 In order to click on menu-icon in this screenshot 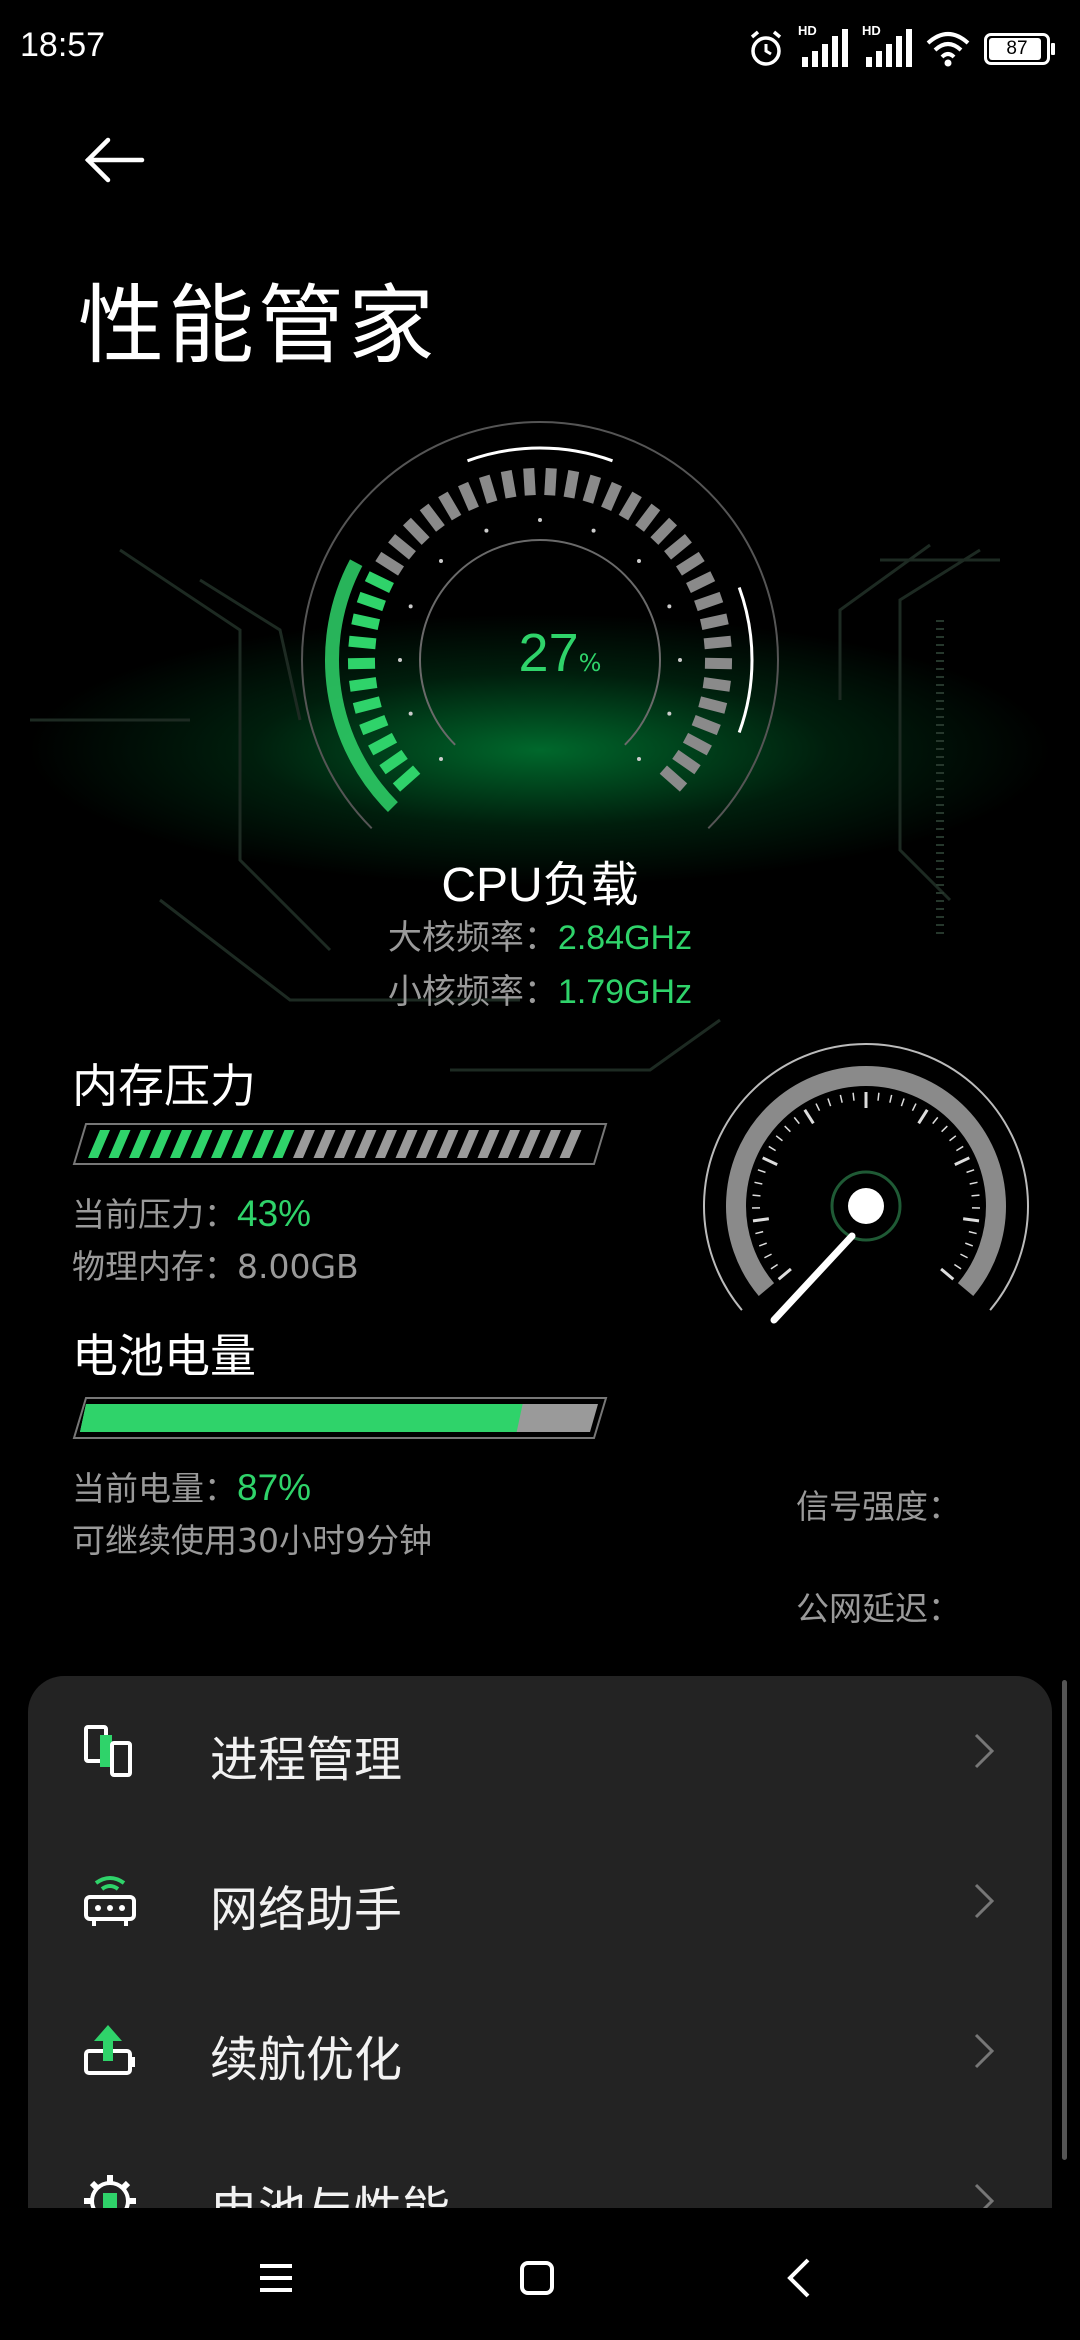, I will do `click(276, 2278)`.